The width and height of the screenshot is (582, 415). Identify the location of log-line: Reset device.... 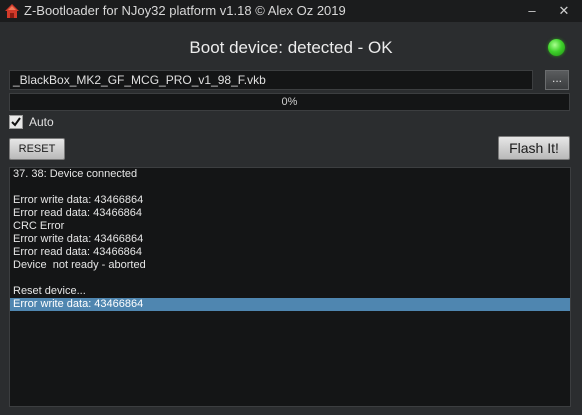
(290, 291).